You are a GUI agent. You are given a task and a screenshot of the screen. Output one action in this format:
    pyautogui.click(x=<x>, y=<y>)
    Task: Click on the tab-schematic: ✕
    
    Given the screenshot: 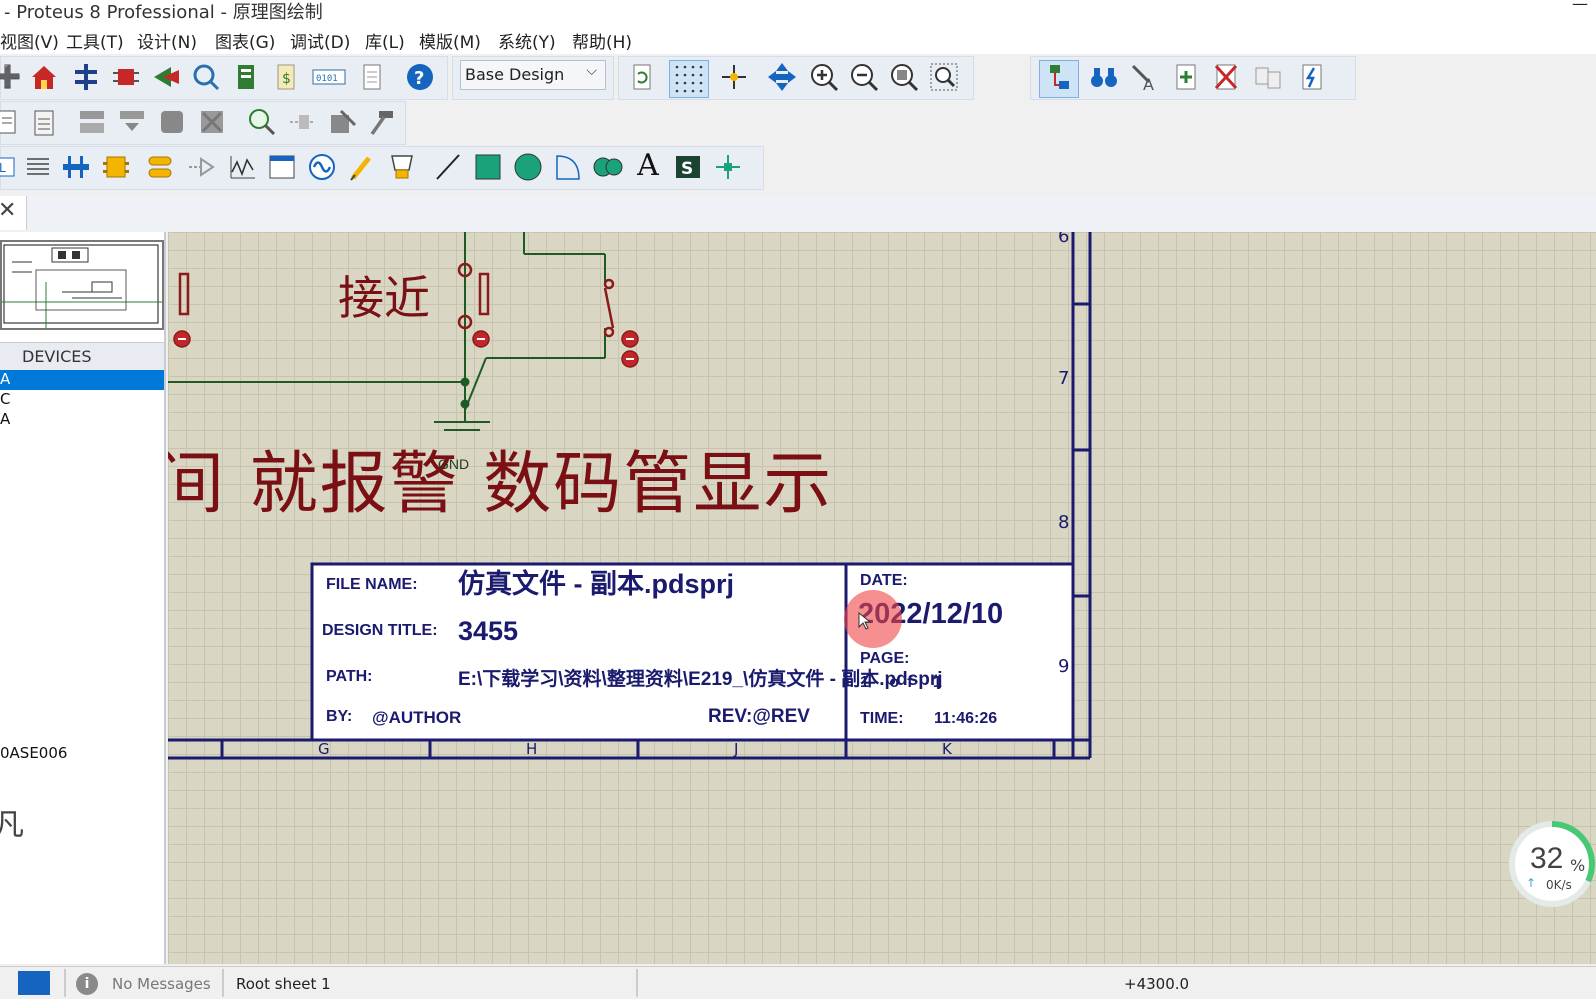 What is the action you would take?
    pyautogui.click(x=13, y=213)
    